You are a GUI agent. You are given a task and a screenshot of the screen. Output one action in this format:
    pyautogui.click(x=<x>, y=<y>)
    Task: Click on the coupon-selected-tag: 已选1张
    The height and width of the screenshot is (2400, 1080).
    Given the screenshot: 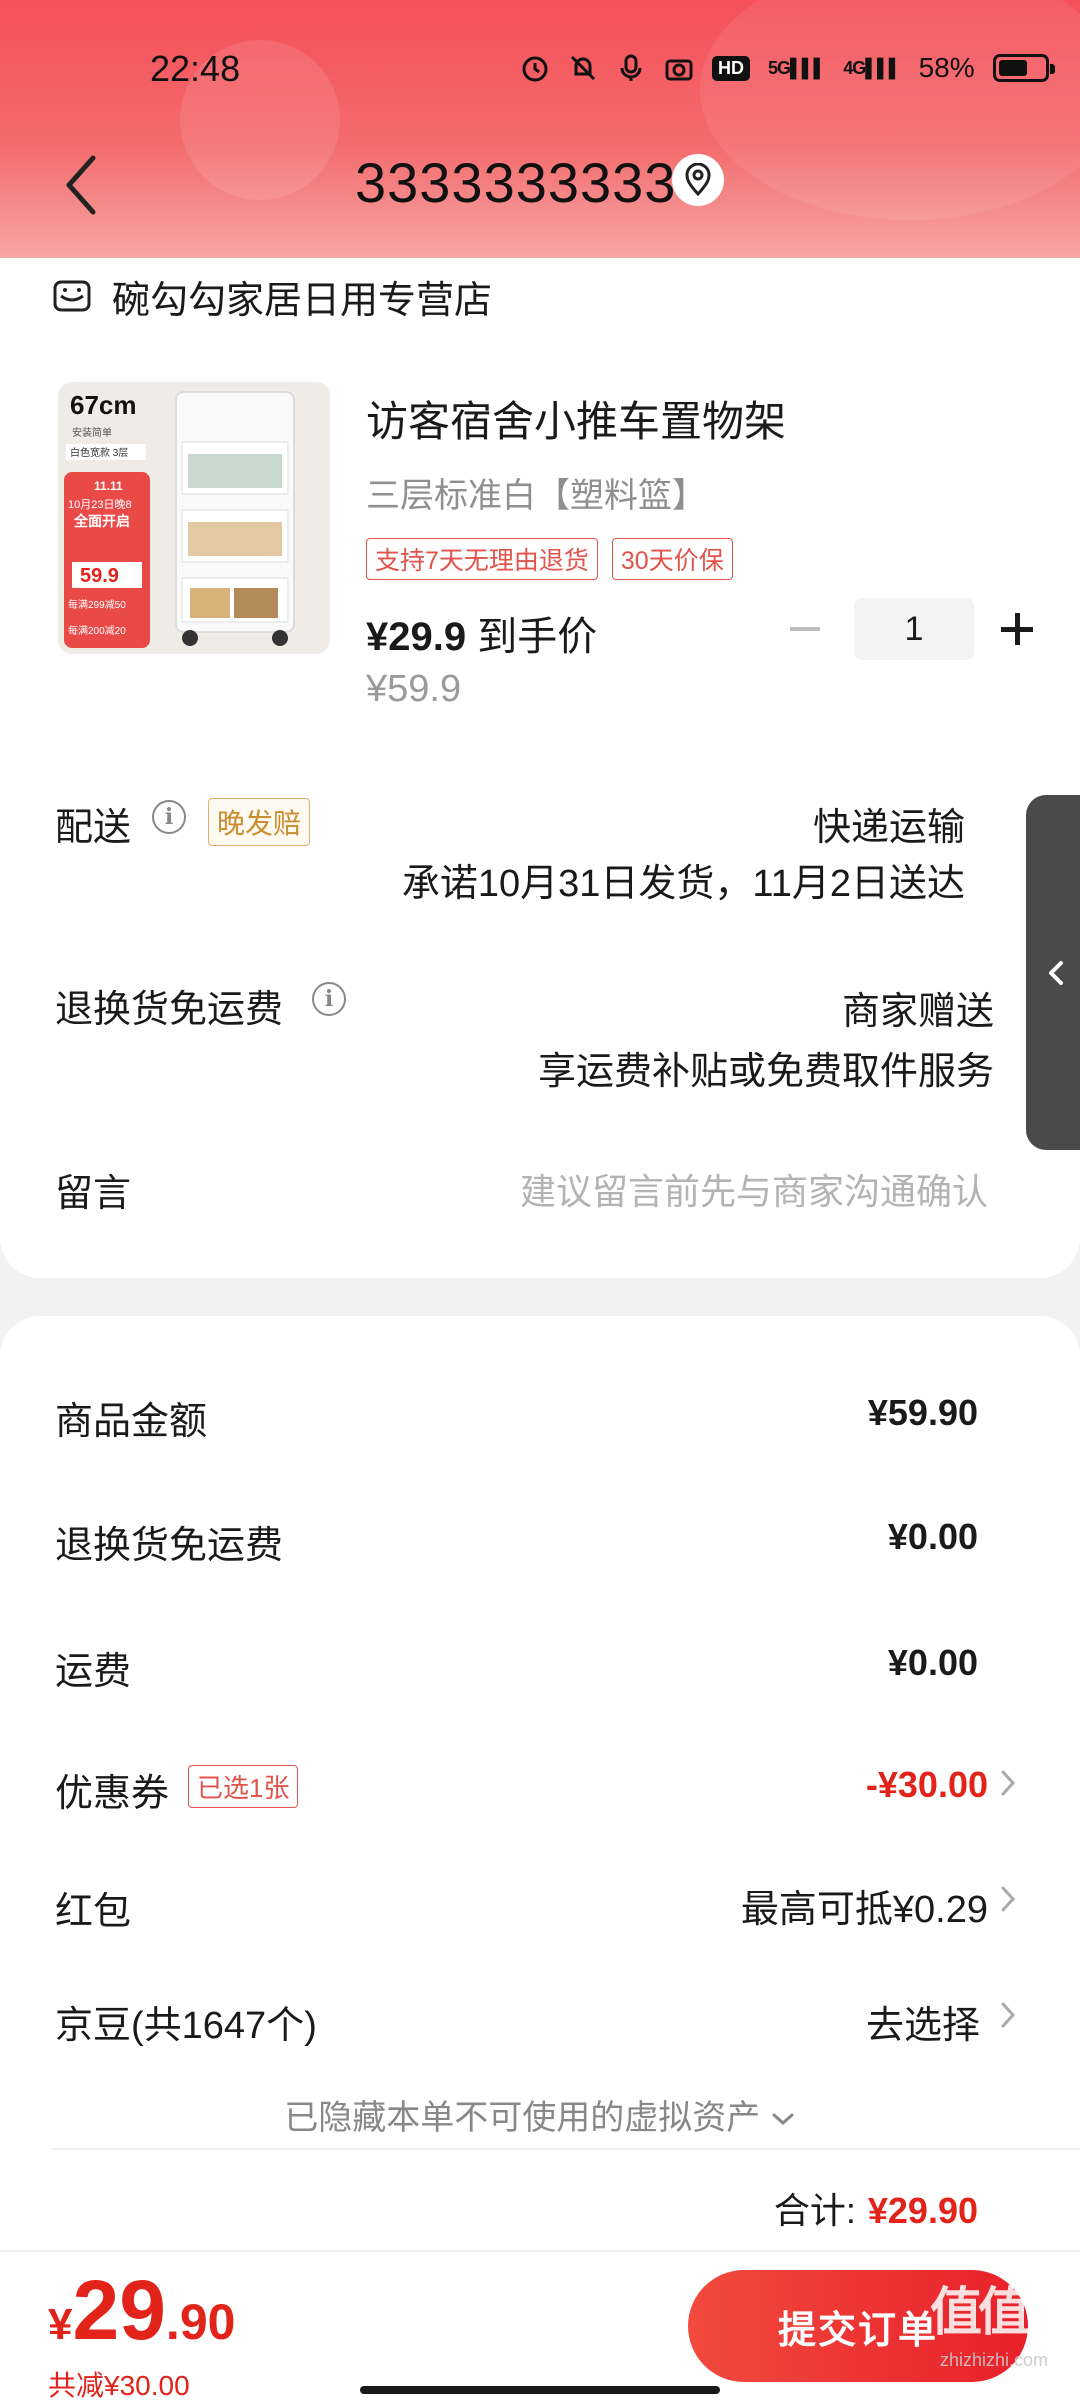 What is the action you would take?
    pyautogui.click(x=243, y=1786)
    